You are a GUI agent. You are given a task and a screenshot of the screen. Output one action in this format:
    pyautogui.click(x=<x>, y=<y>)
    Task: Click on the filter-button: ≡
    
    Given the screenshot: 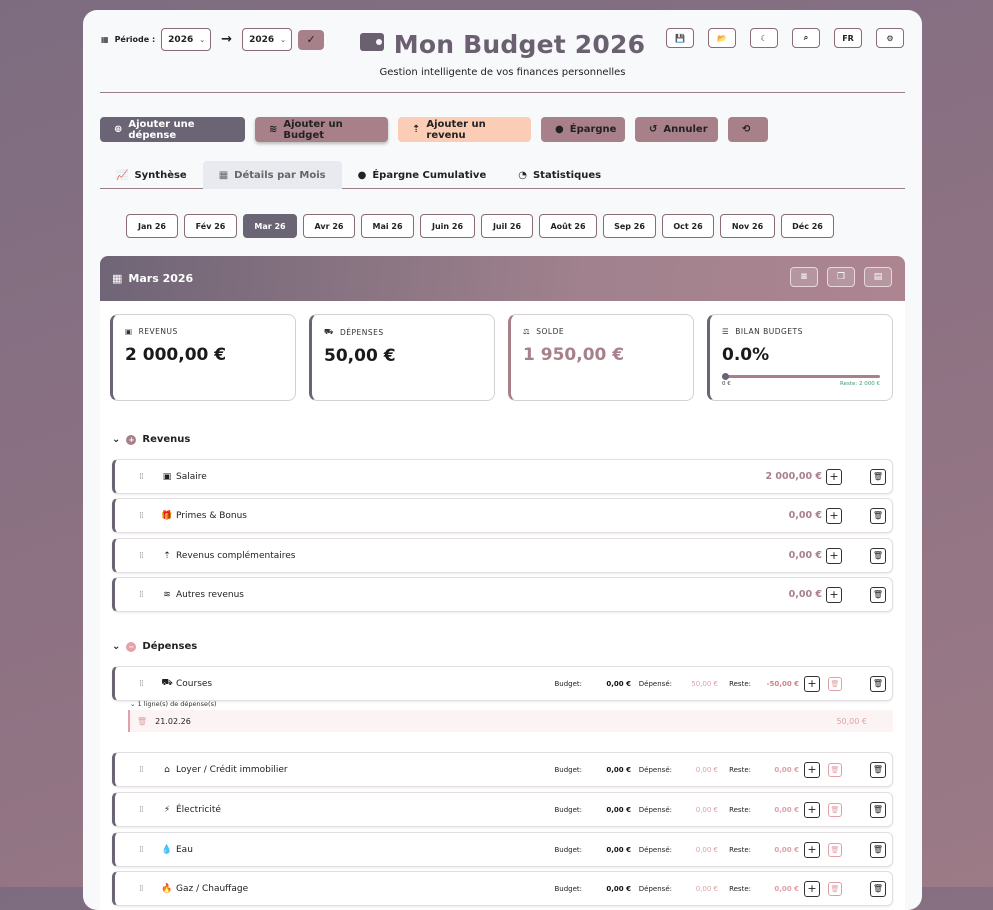 What is the action you would take?
    pyautogui.click(x=804, y=277)
    